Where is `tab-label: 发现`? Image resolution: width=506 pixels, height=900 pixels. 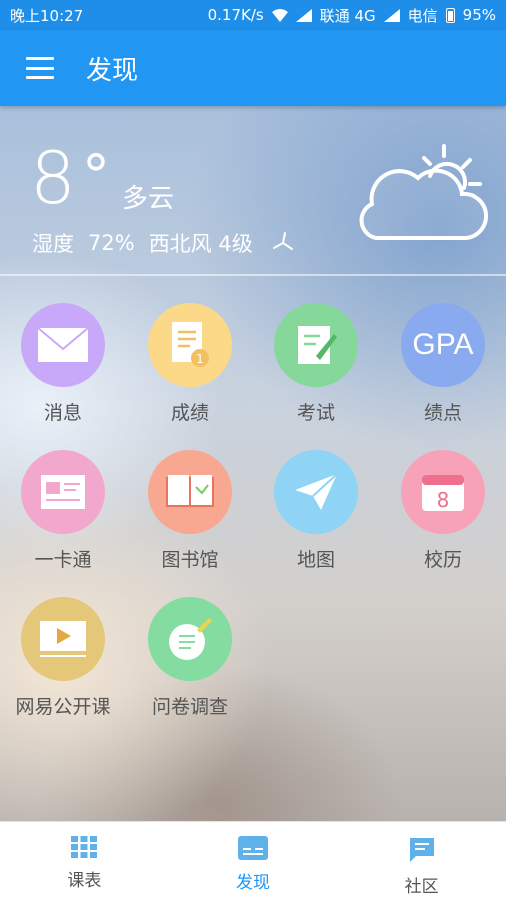 tab-label: 发现 is located at coordinates (253, 883).